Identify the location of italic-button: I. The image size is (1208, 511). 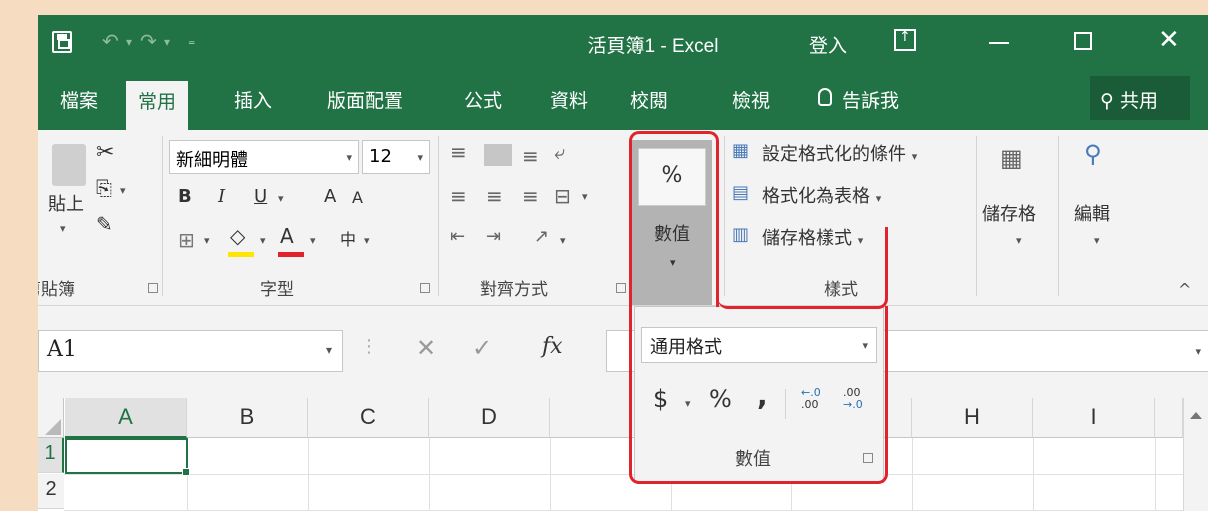
(221, 196).